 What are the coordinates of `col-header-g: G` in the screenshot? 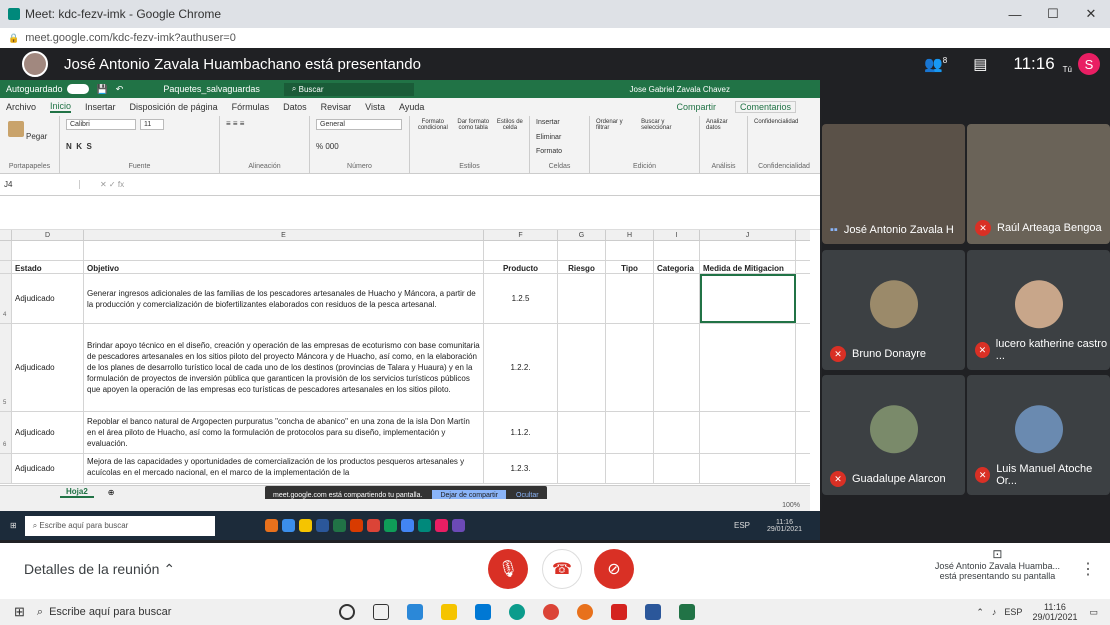 It's located at (582, 235).